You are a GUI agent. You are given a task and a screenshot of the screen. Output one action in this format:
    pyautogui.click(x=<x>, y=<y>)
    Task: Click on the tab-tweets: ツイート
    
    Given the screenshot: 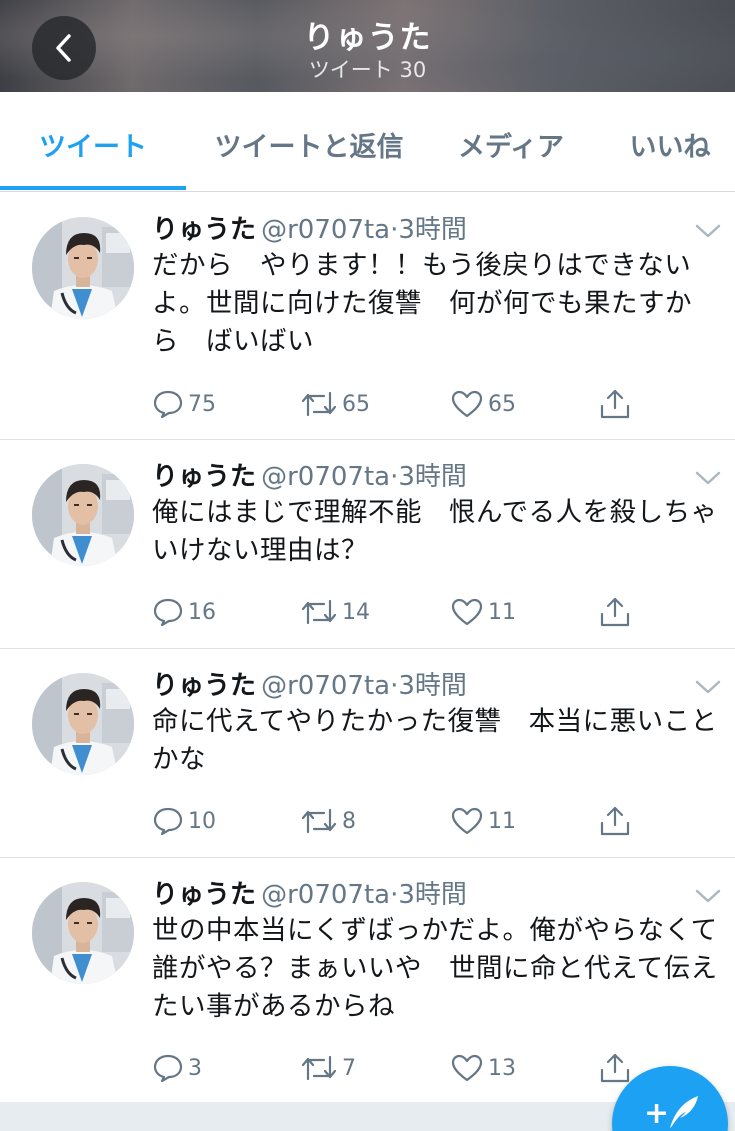 What is the action you would take?
    pyautogui.click(x=93, y=142)
    